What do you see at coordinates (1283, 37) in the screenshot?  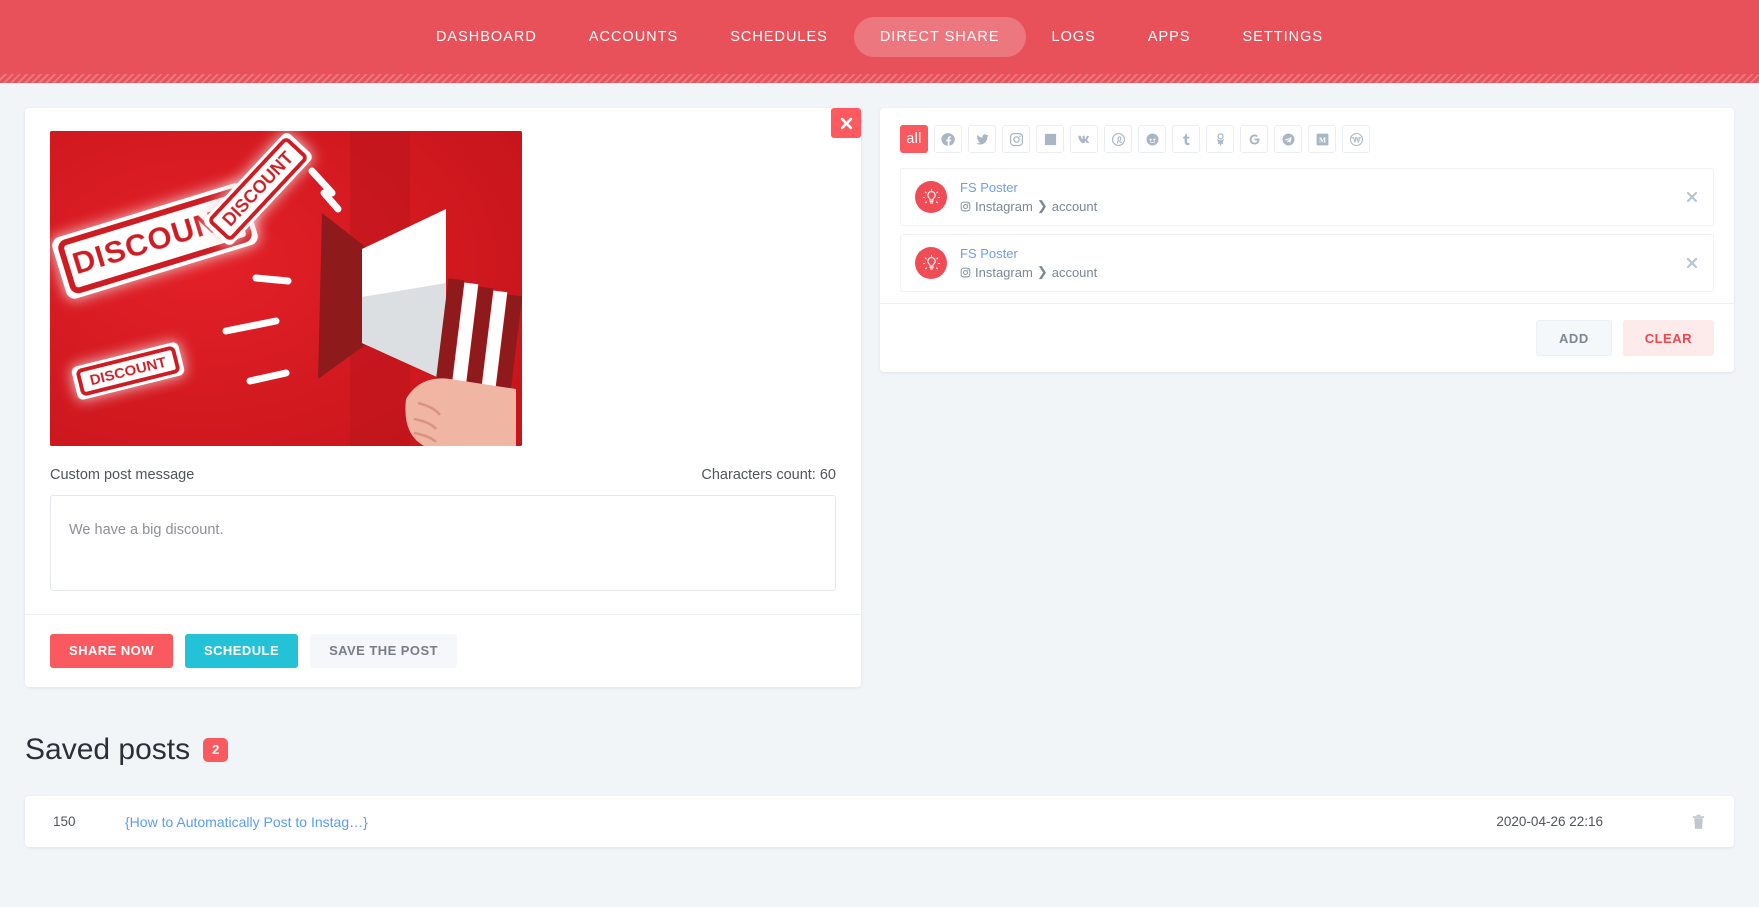 I see `nav-item-settings: SETTINGS` at bounding box center [1283, 37].